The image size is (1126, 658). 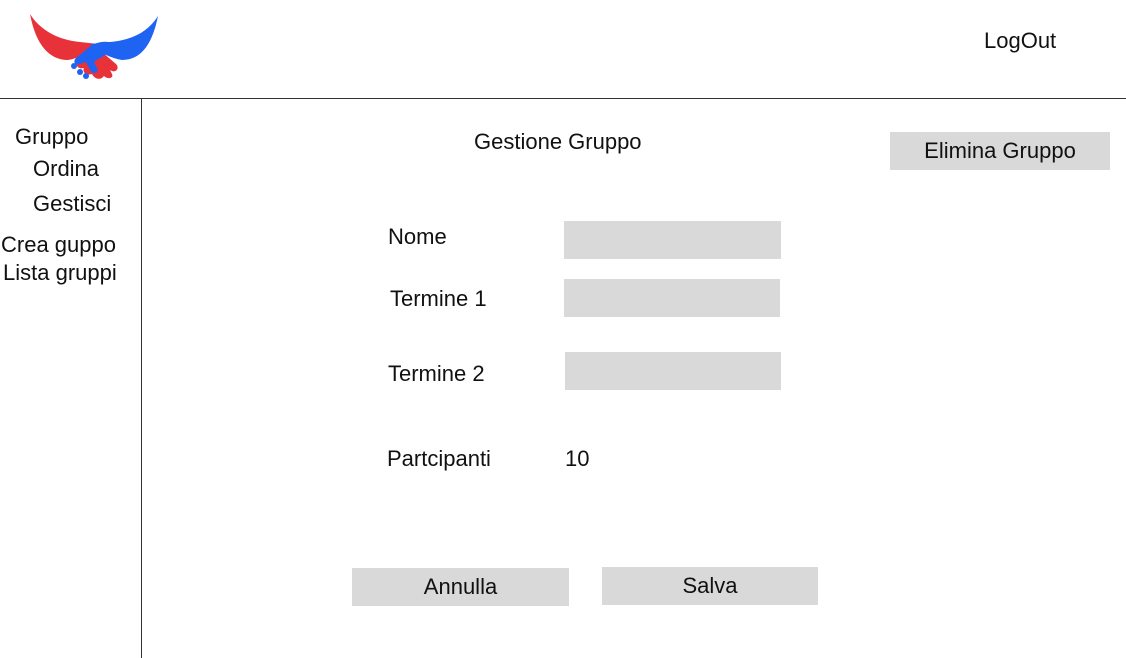 What do you see at coordinates (58, 245) in the screenshot?
I see `sidebar-item-crea-gruppo: Crea guppo` at bounding box center [58, 245].